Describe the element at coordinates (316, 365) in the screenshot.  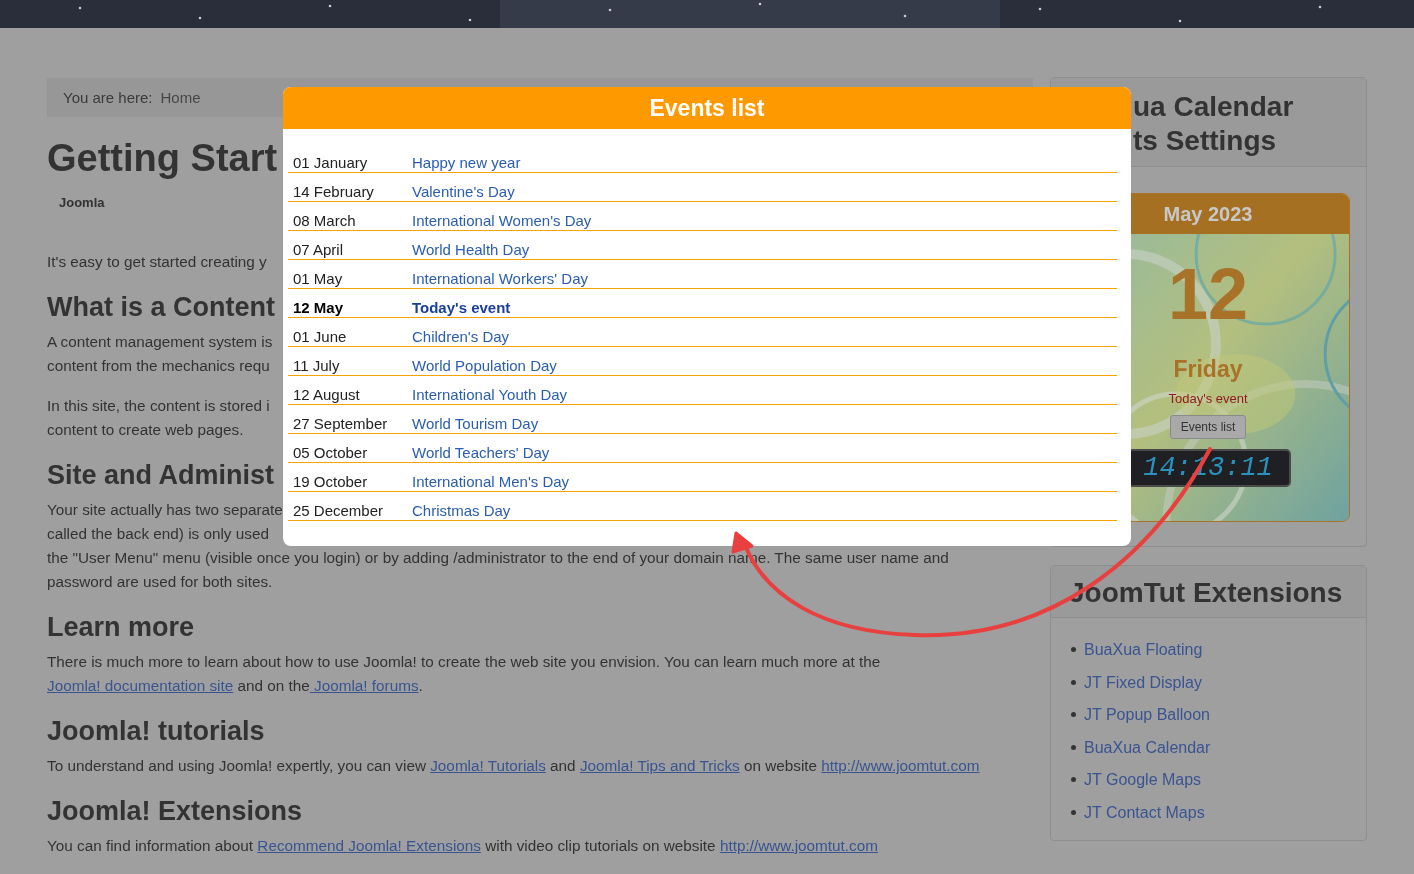
I see `event-date: 11 July` at that location.